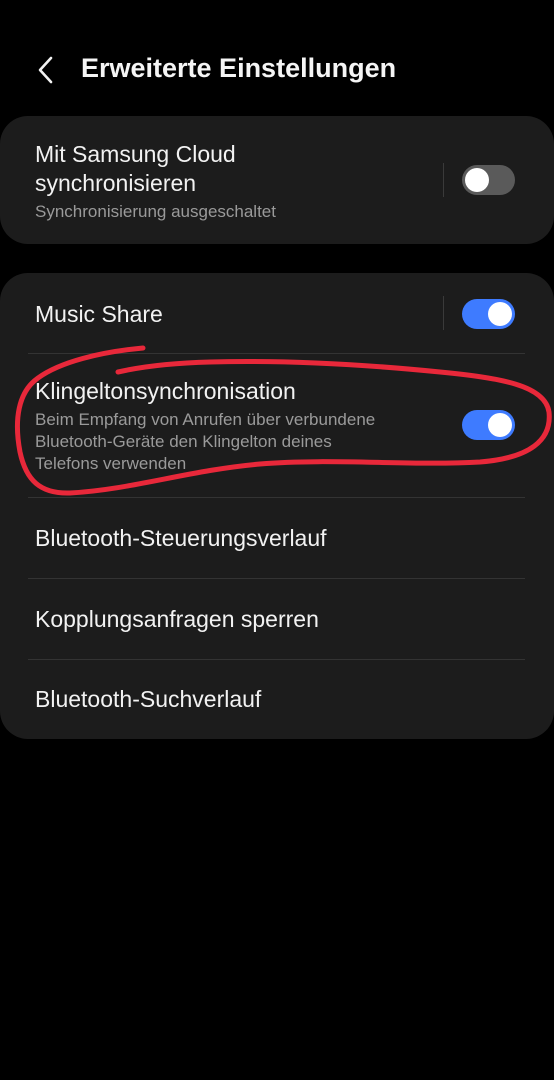 This screenshot has width=554, height=1080. Describe the element at coordinates (181, 538) in the screenshot. I see `bluetooth-control-history-title: Bluetooth-Steuerungsverlauf` at that location.